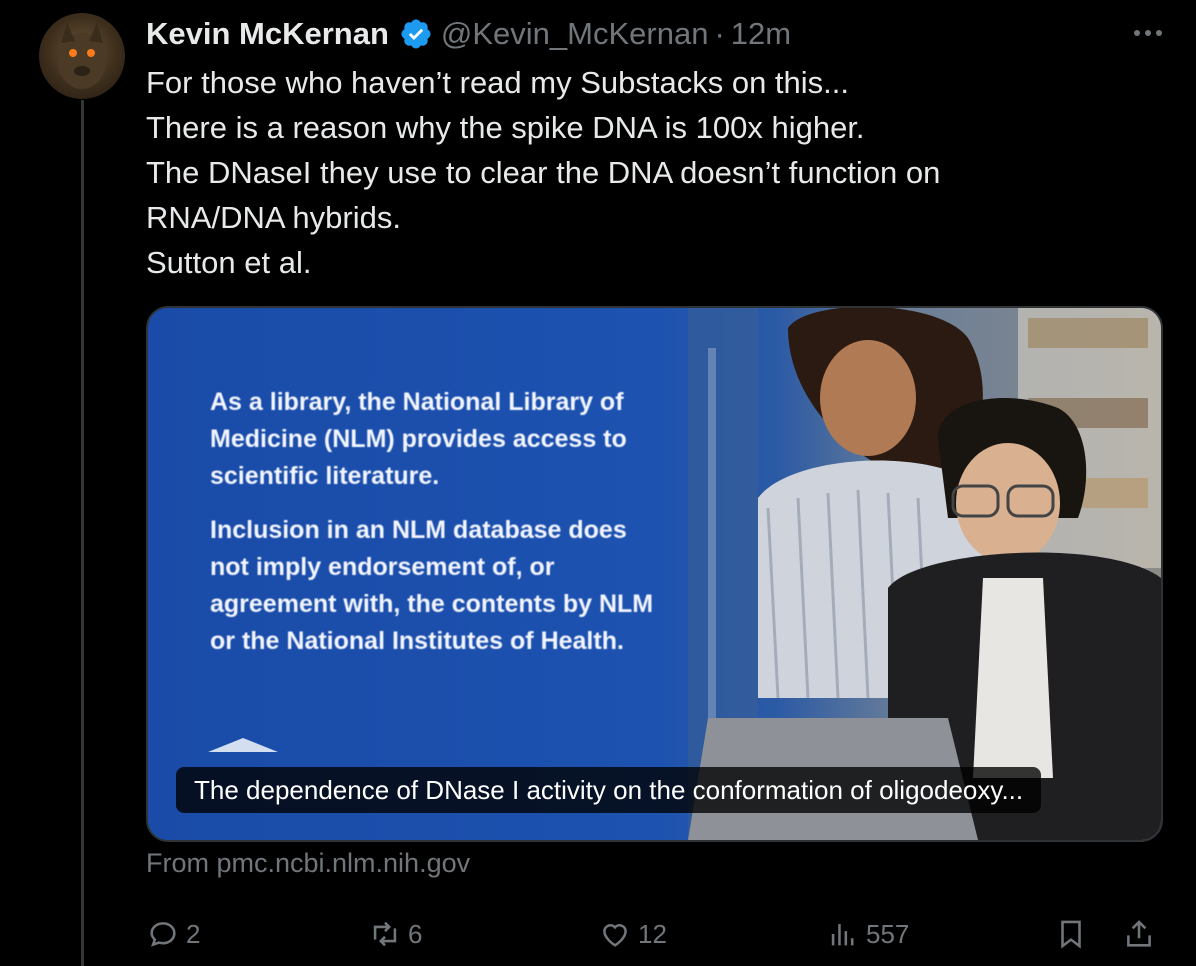  Describe the element at coordinates (82, 56) in the screenshot. I see `avatar` at that location.